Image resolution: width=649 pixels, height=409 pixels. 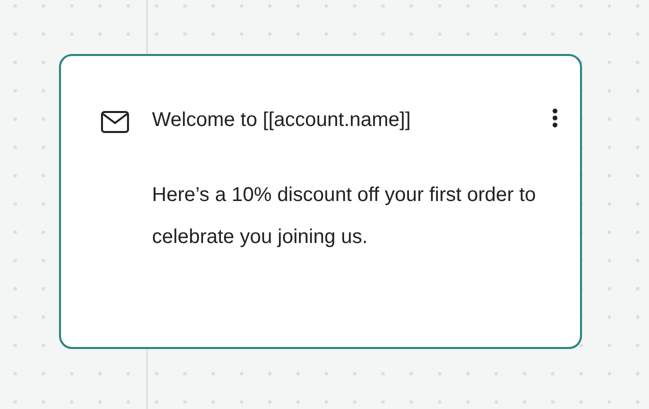 What do you see at coordinates (282, 120) in the screenshot?
I see `card-title: Welcome to [[account.name]]` at bounding box center [282, 120].